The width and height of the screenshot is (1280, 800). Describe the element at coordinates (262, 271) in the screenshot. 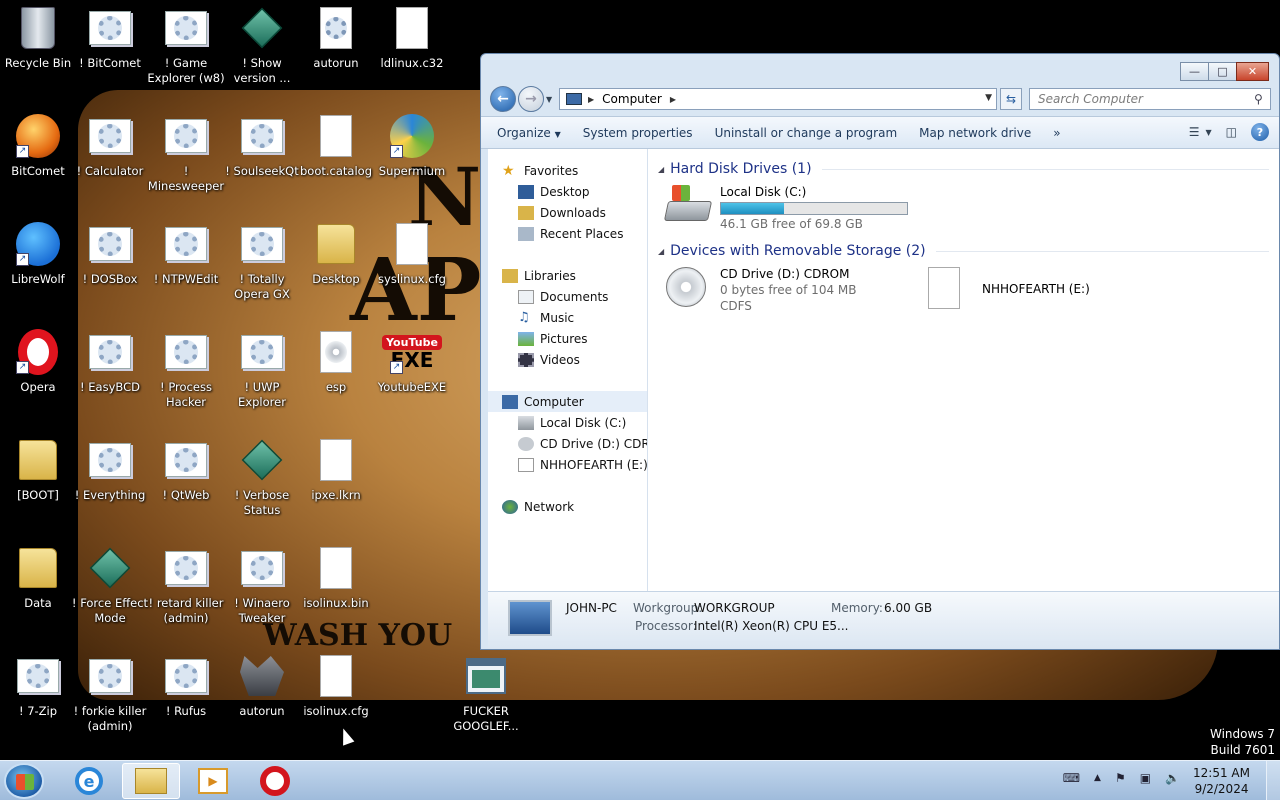

I see `desktop-icon: ! Totally Opera GX` at that location.